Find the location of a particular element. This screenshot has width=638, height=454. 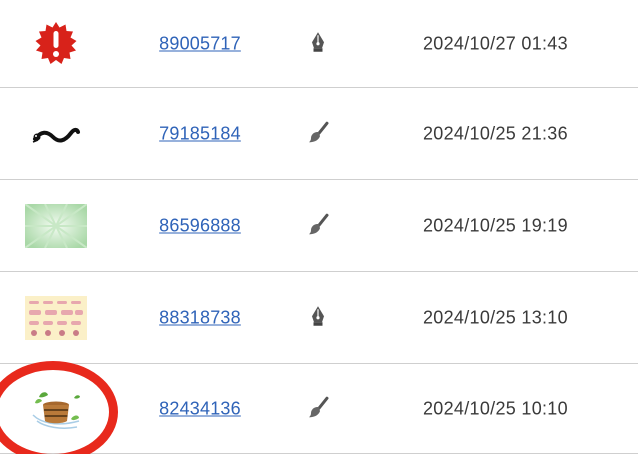

updated-date: 2024/10/25 21:36 is located at coordinates (495, 133).